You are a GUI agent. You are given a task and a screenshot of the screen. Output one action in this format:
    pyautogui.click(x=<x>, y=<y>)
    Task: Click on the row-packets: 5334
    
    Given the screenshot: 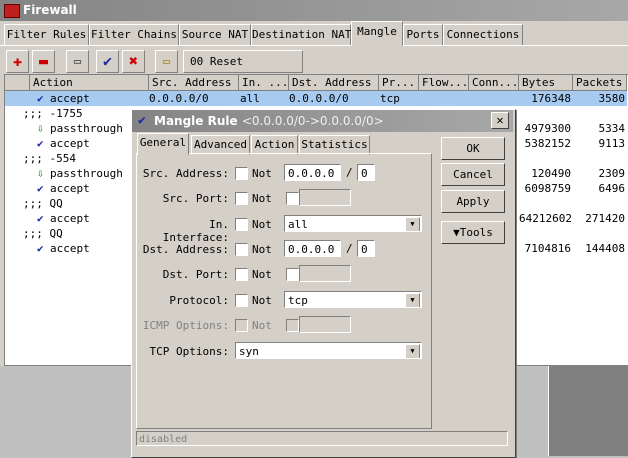 What is the action you would take?
    pyautogui.click(x=612, y=128)
    